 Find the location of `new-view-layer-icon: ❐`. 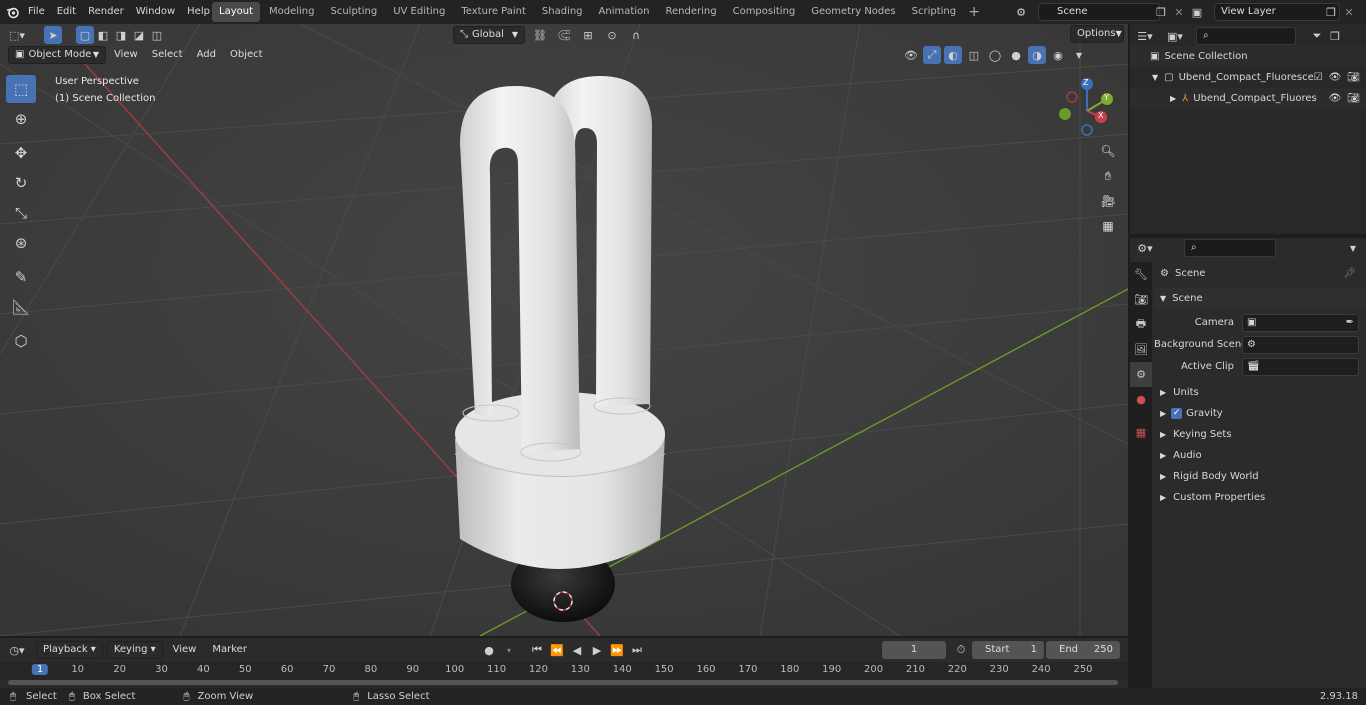

new-view-layer-icon: ❐ is located at coordinates (1331, 12).